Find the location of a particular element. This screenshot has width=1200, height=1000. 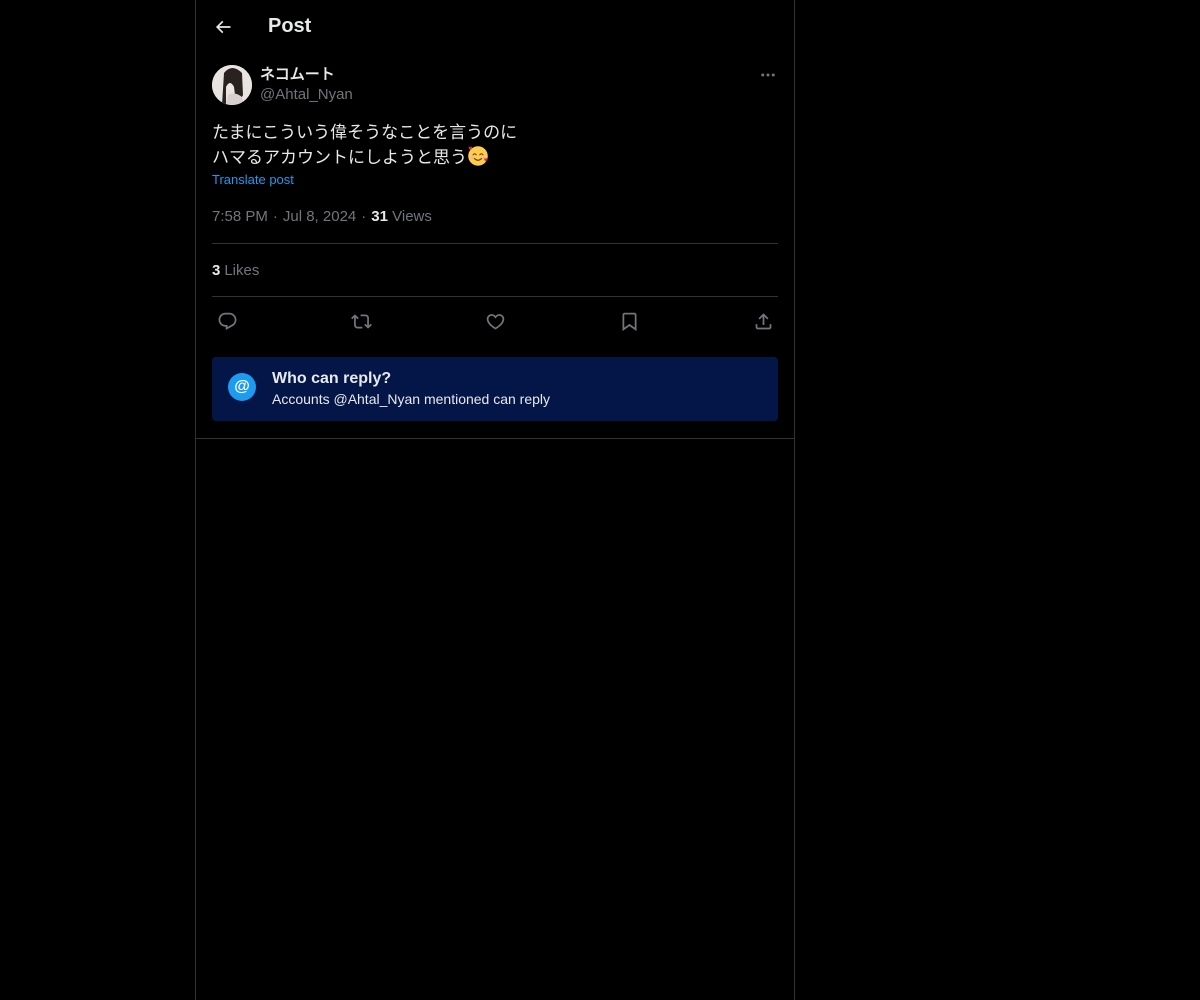

translate-post-link: Translate post is located at coordinates (253, 179).